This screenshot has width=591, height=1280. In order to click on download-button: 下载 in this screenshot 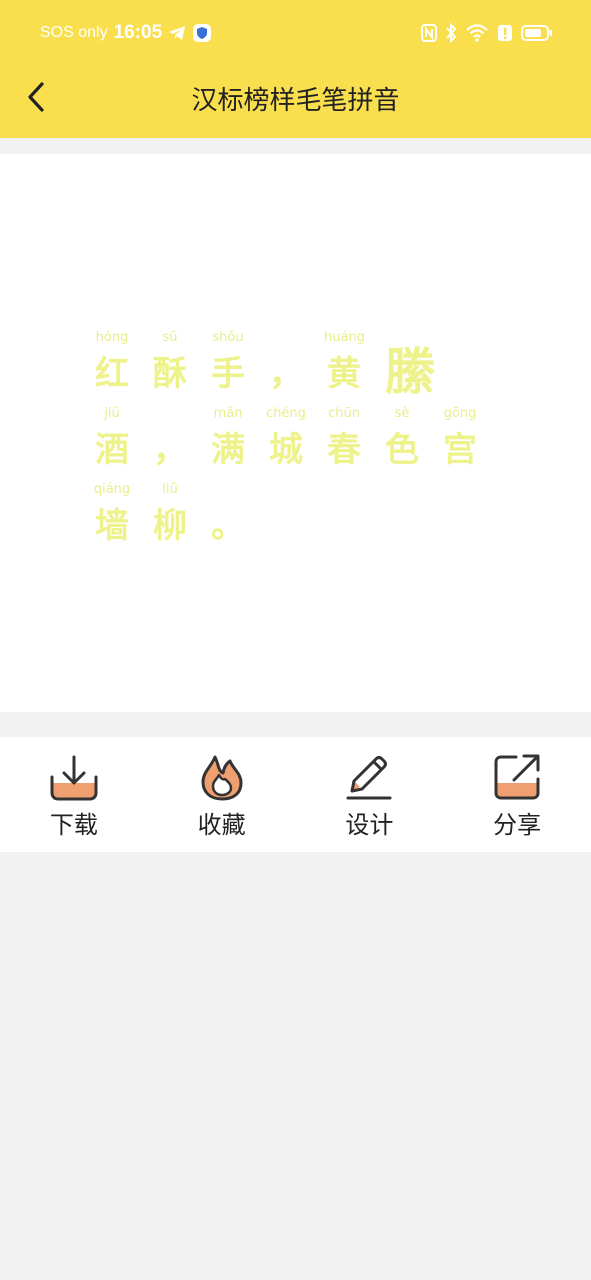, I will do `click(74, 794)`.